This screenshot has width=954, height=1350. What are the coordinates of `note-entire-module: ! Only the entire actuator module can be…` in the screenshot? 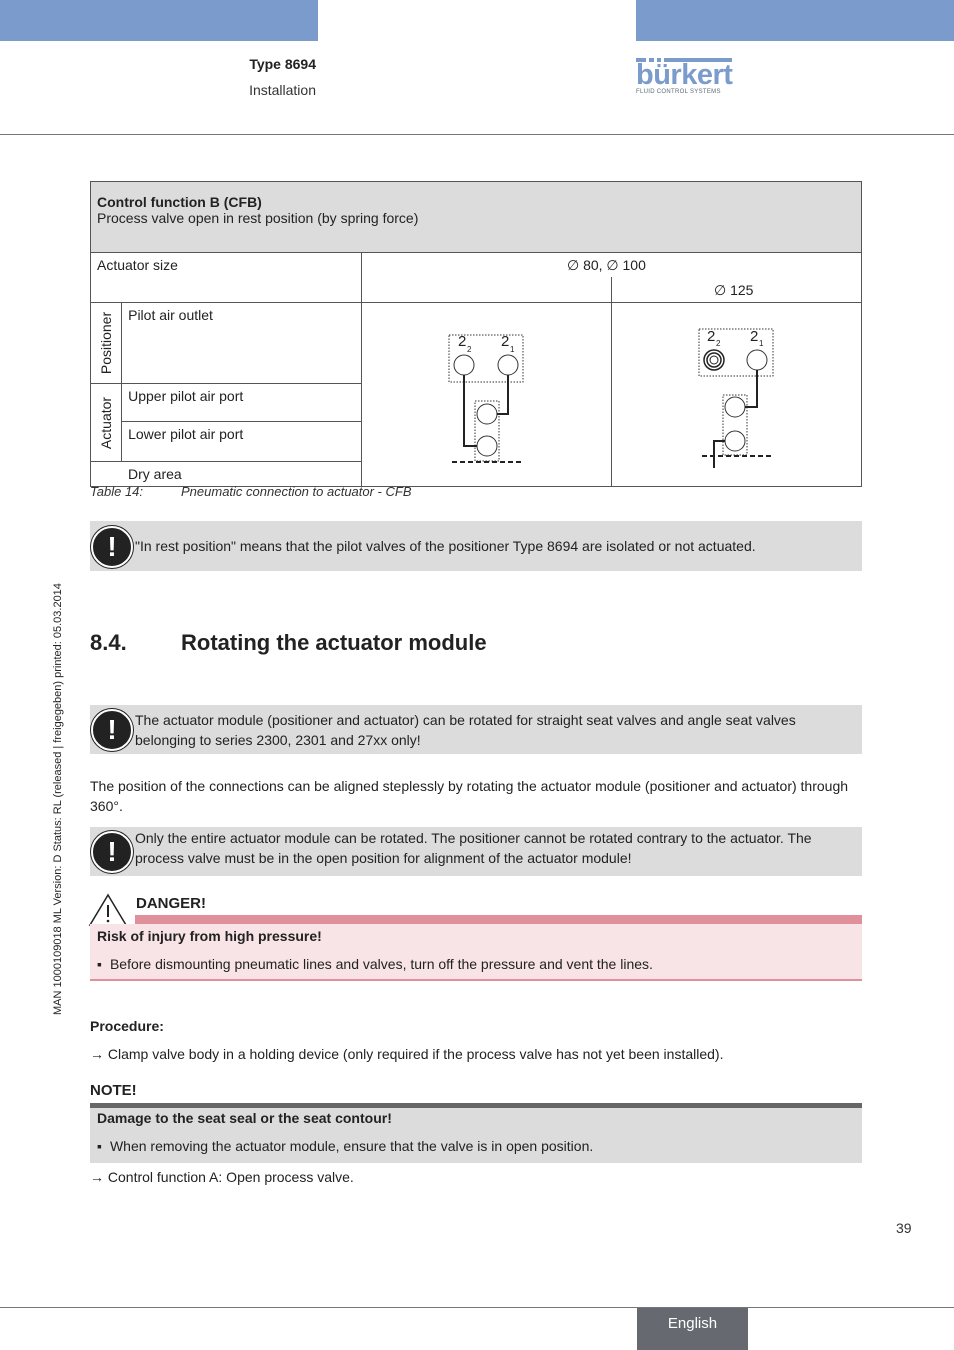 It's located at (476, 851).